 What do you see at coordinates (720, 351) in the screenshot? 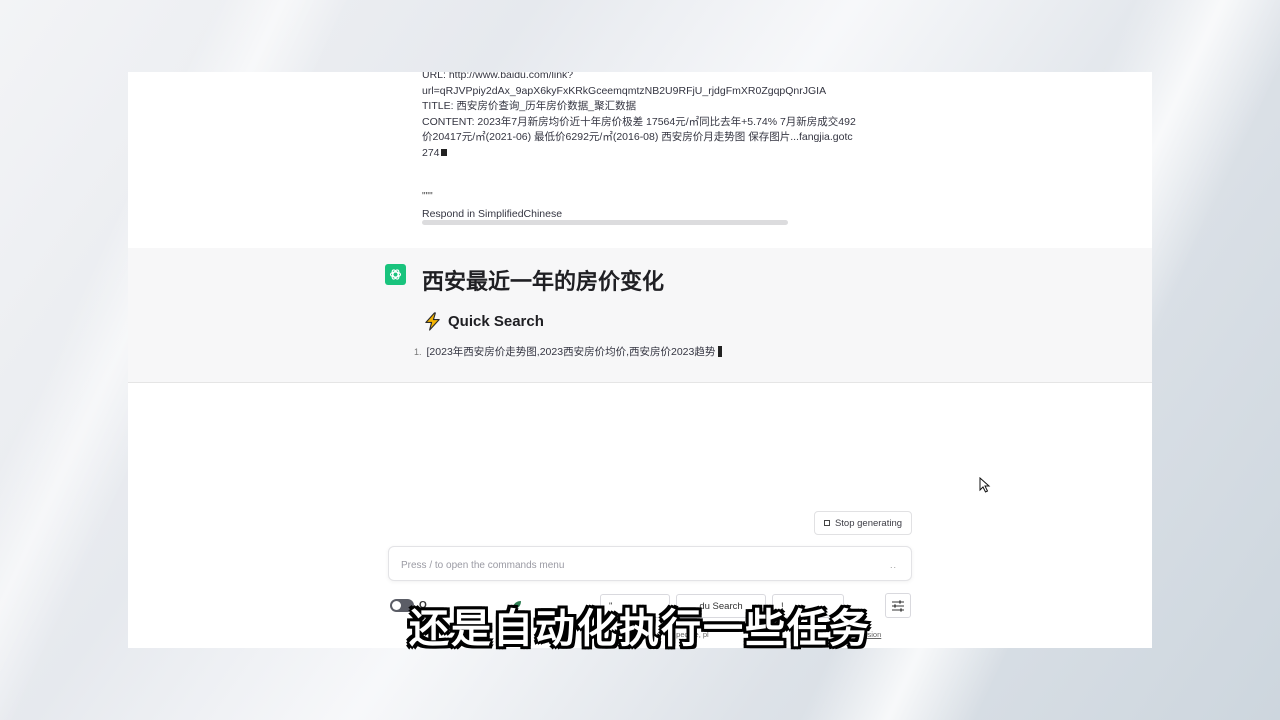
I see `typing-cursor` at bounding box center [720, 351].